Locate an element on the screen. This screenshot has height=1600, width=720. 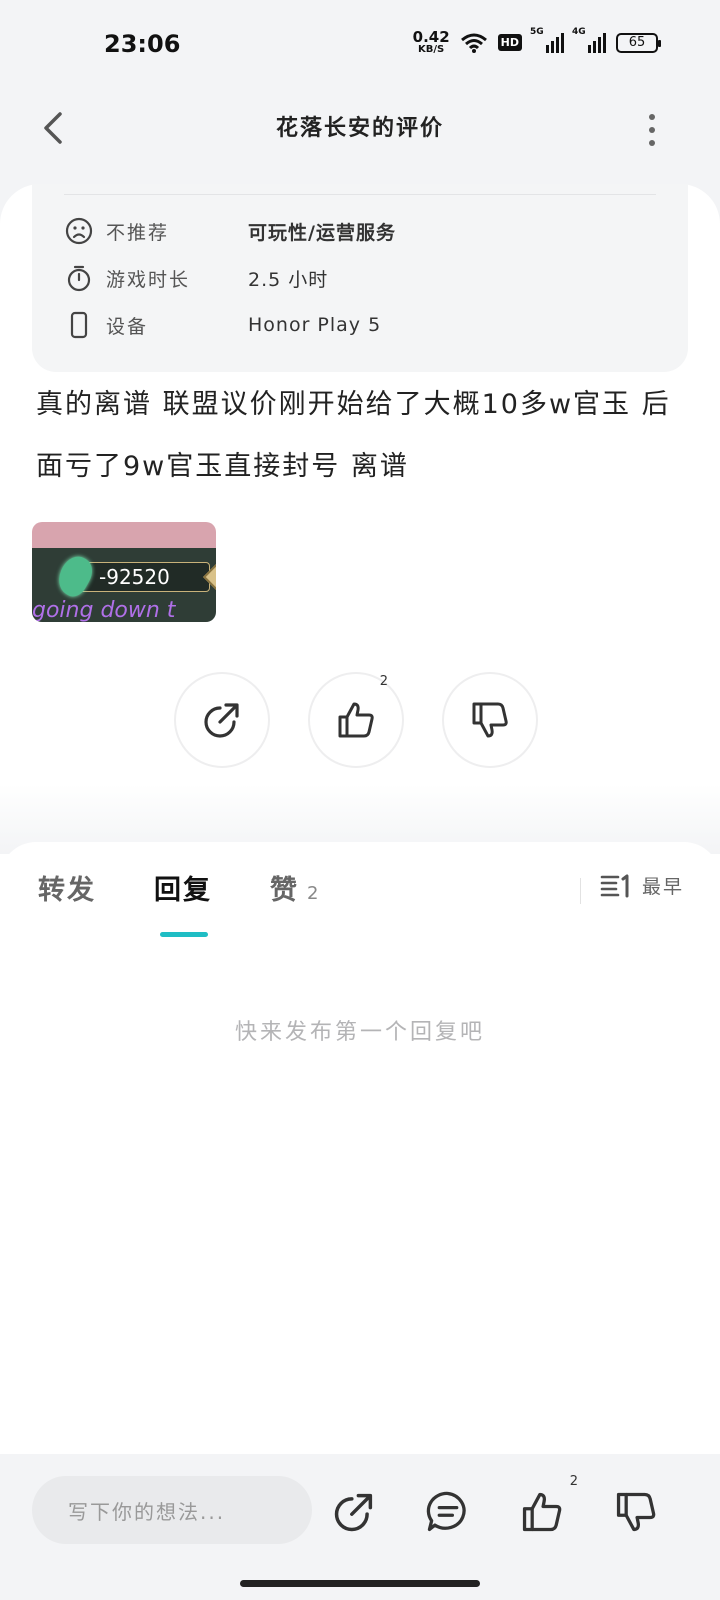
home-indicator is located at coordinates (360, 1583).